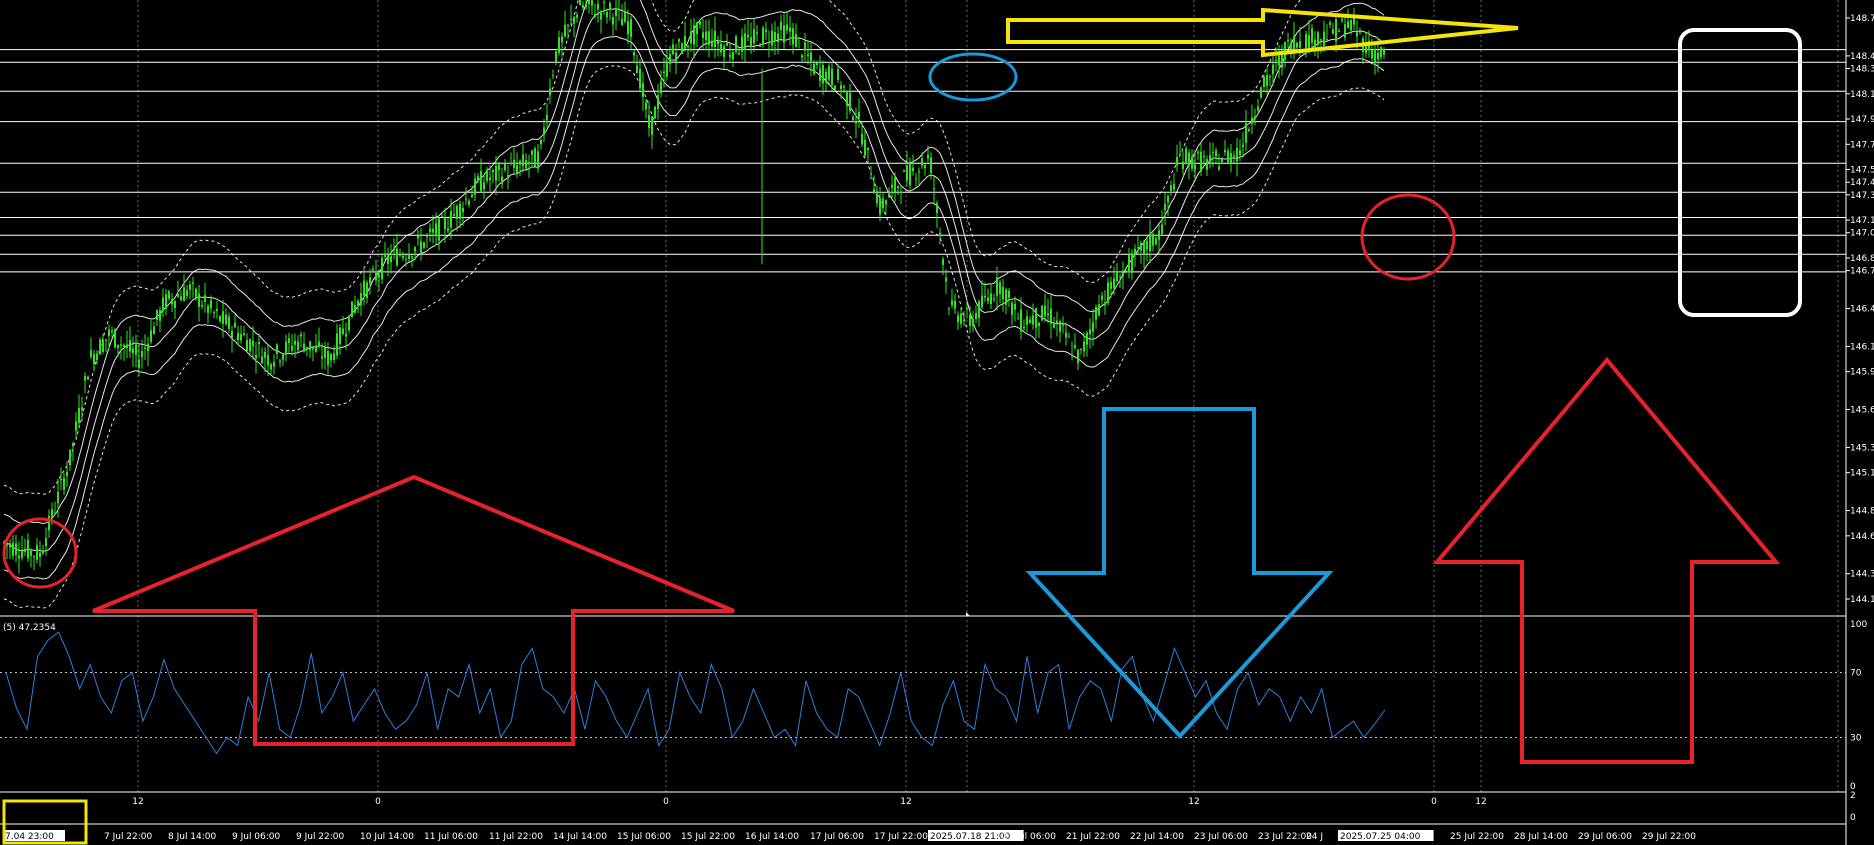  What do you see at coordinates (580, 837) in the screenshot?
I see `time-tick-label: 14 Jul 14:00` at bounding box center [580, 837].